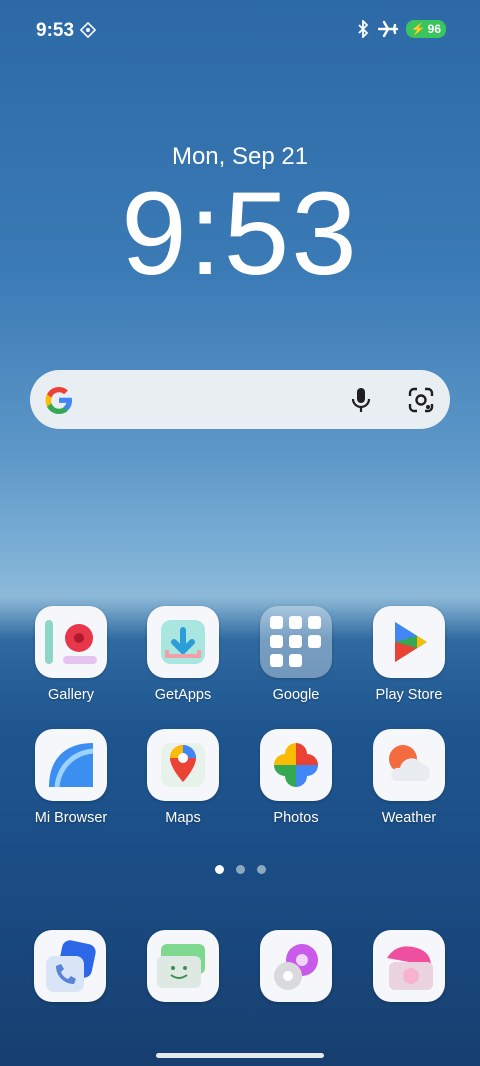 Image resolution: width=480 pixels, height=1066 pixels. Describe the element at coordinates (71, 818) in the screenshot. I see `app-label: Mi Browser` at that location.